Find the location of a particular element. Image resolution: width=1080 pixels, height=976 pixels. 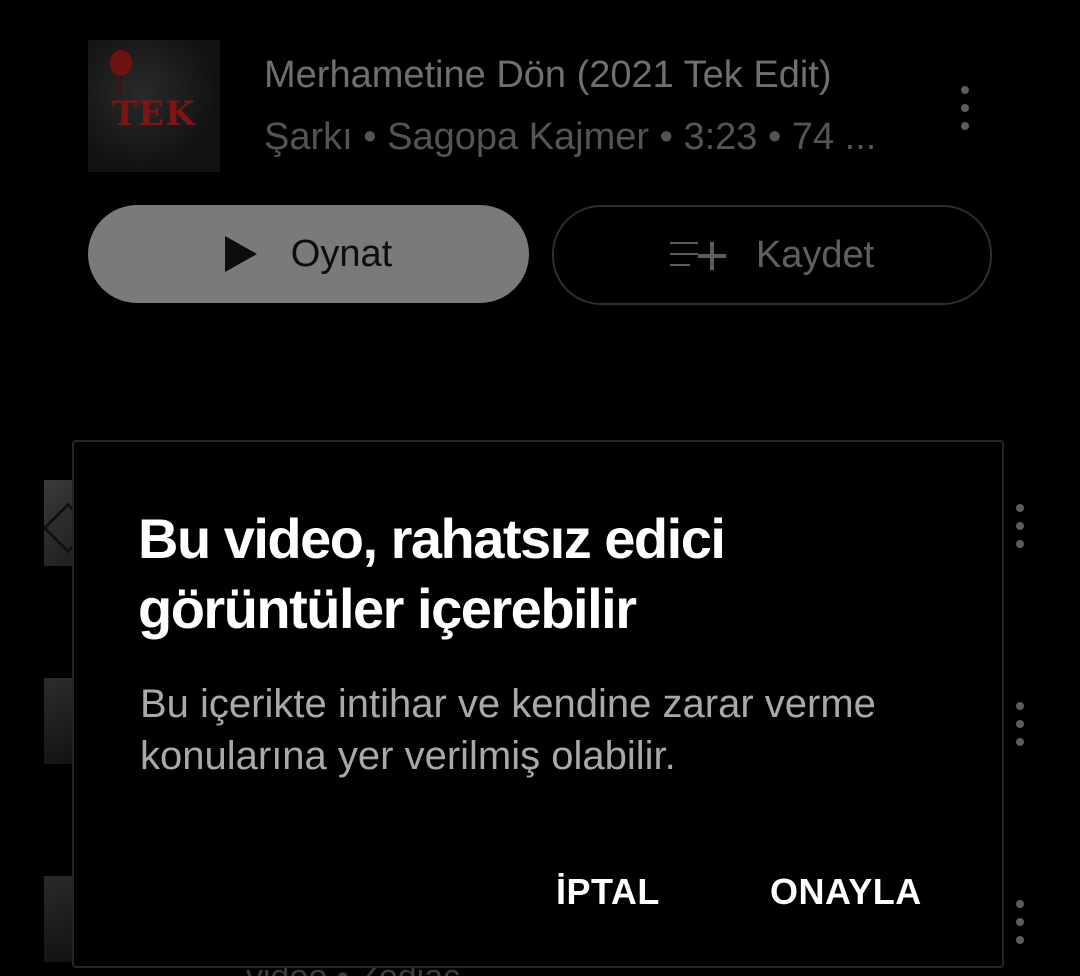

play-button: Oynat is located at coordinates (308, 254).